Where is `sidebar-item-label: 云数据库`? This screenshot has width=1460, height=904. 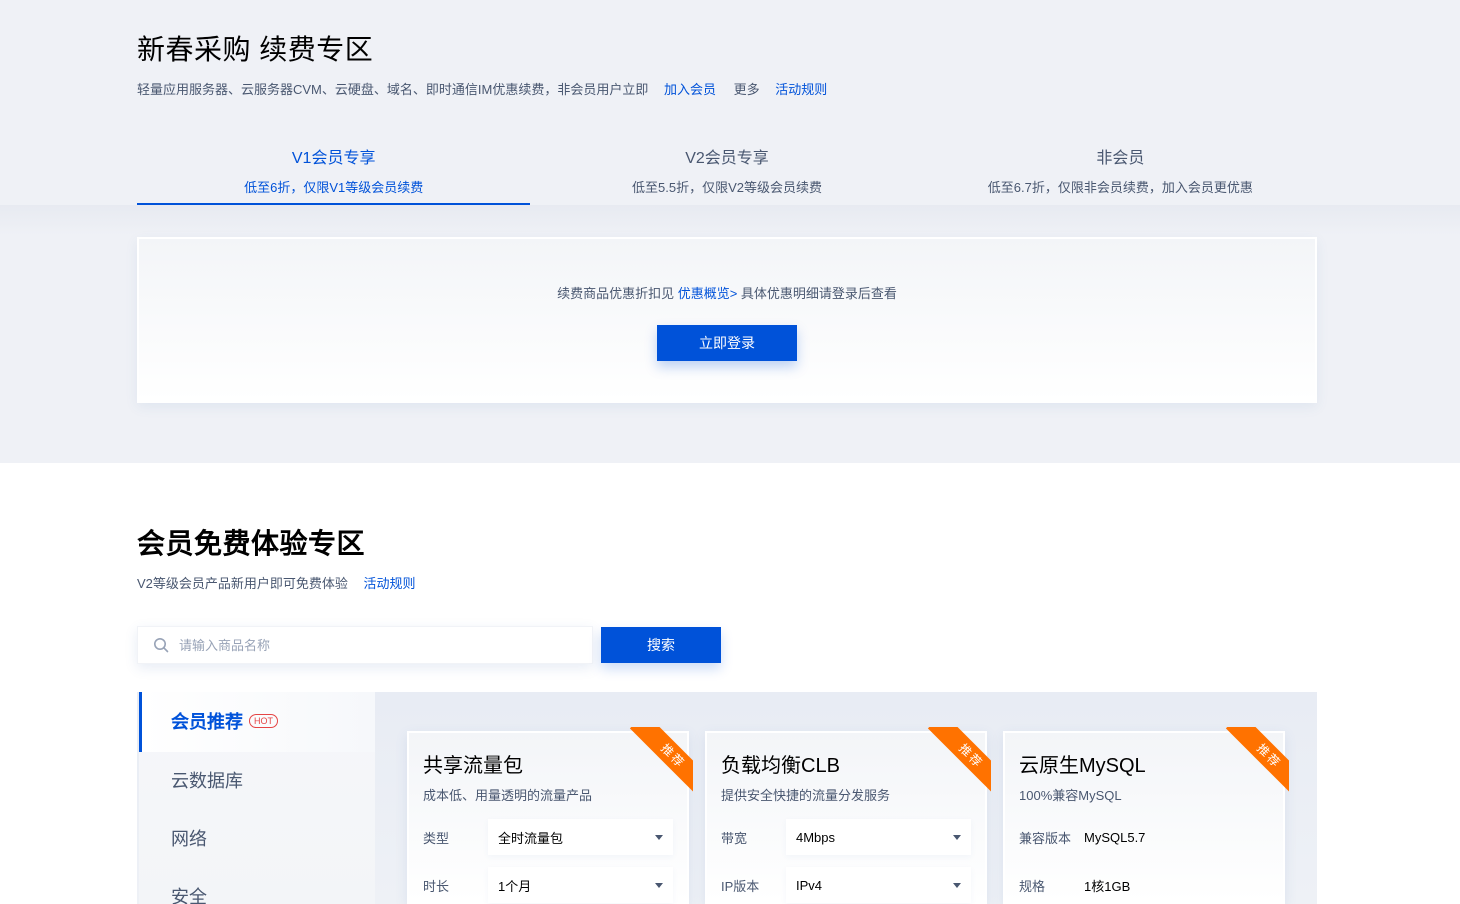 sidebar-item-label: 云数据库 is located at coordinates (207, 781).